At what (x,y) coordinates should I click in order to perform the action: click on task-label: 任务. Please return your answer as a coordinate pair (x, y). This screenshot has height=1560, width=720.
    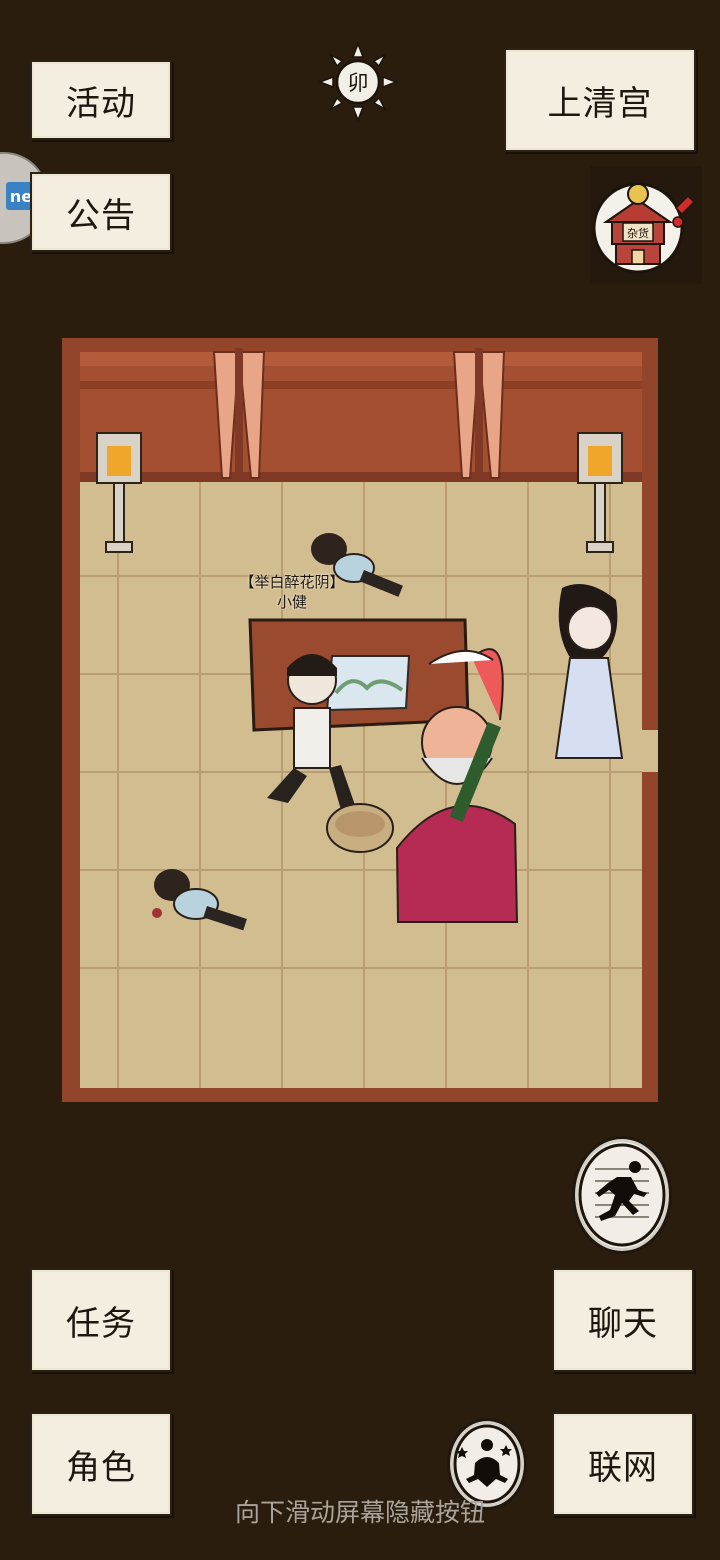
    Looking at the image, I should click on (101, 1323).